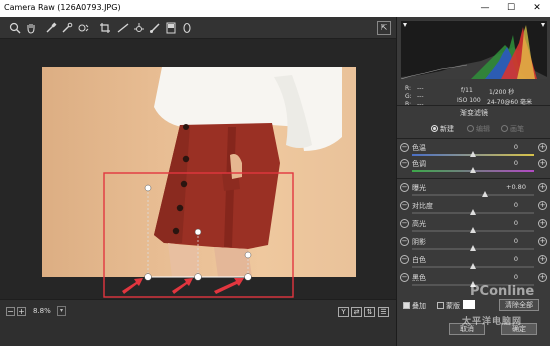 This screenshot has height=346, width=550. Describe the element at coordinates (467, 90) in the screenshot. I see `aperture-value: f/11` at that location.